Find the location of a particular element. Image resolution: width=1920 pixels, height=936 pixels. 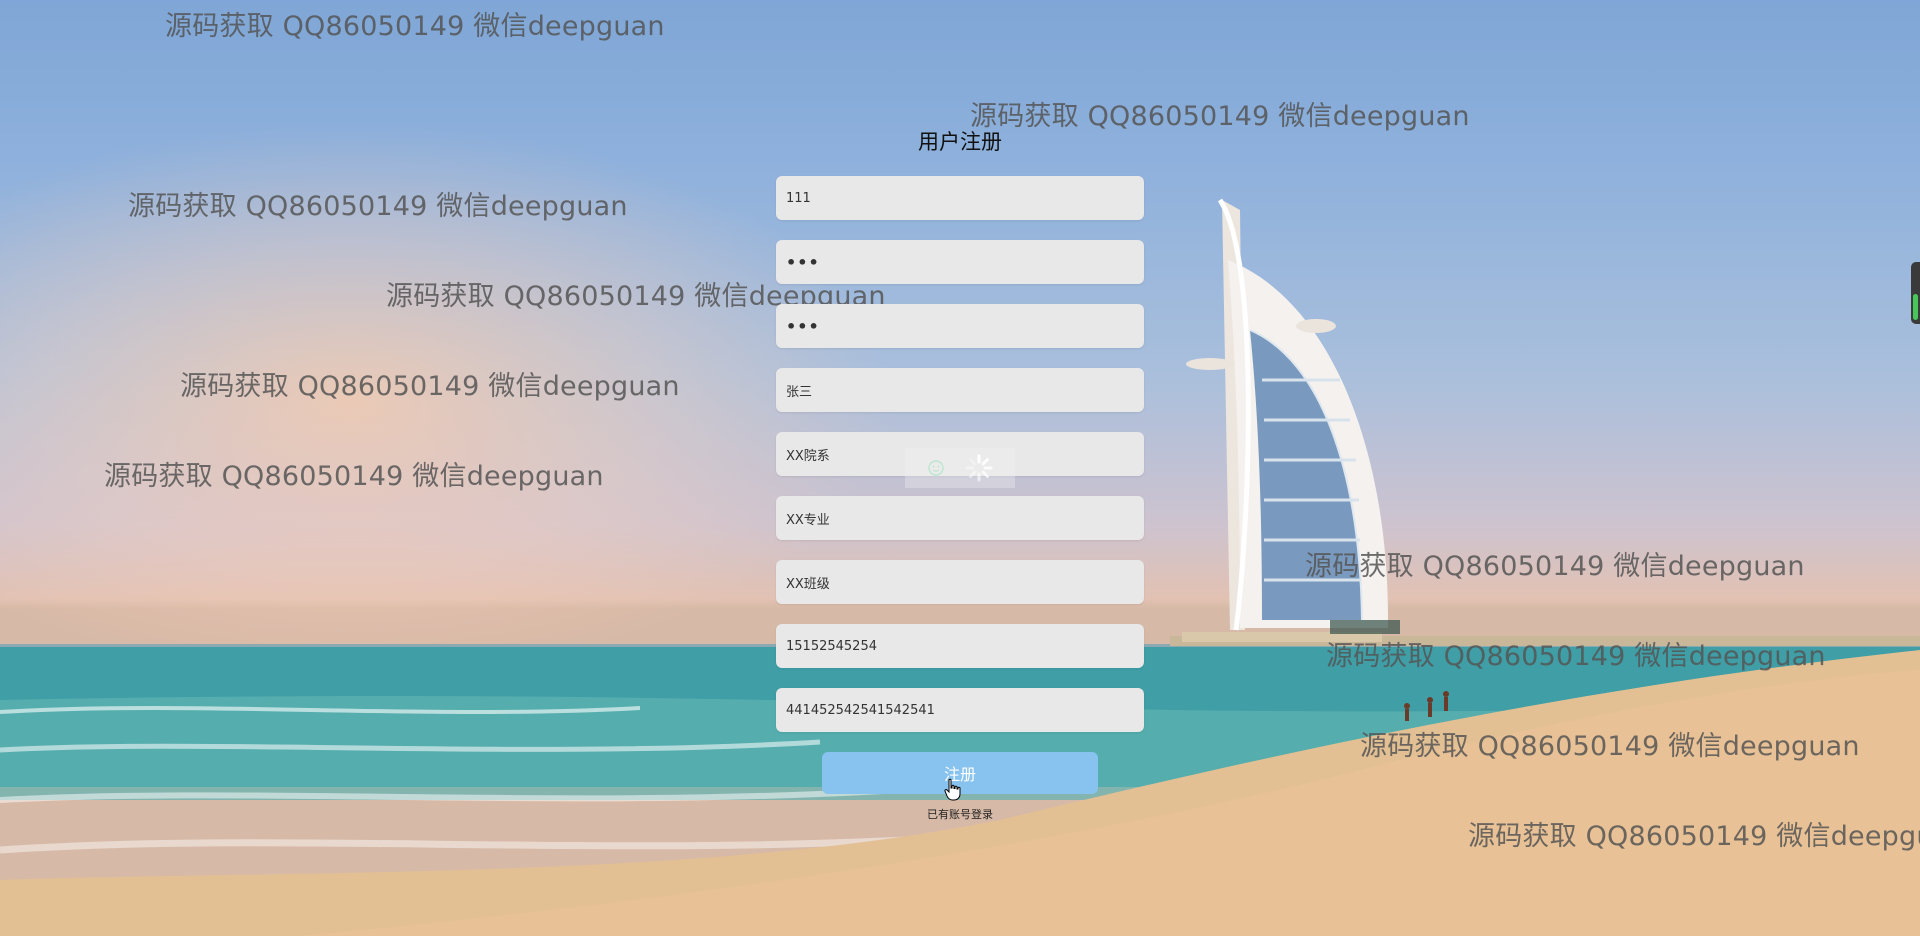

loading-overlay is located at coordinates (960, 468).